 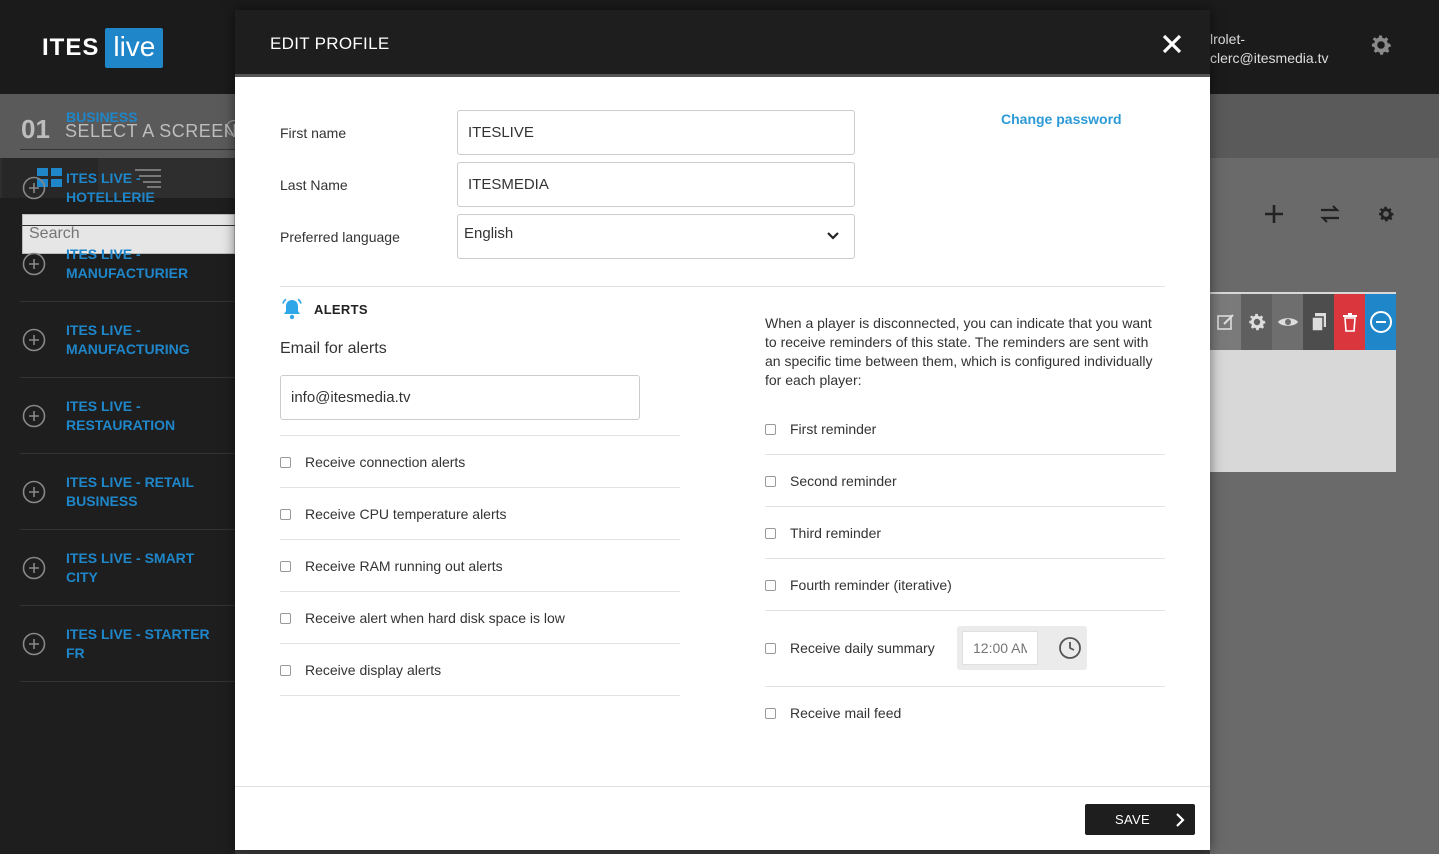 I want to click on third-reminder-checkbox: Third reminder, so click(x=823, y=533).